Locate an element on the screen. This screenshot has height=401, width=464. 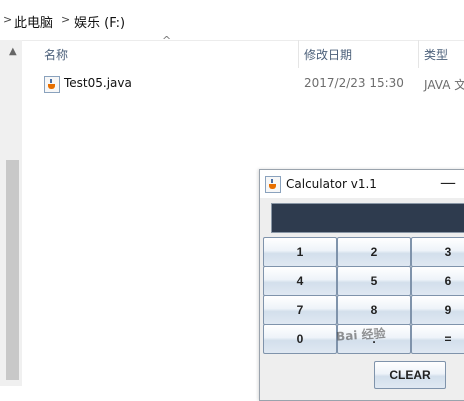
key-4: 4 is located at coordinates (300, 281).